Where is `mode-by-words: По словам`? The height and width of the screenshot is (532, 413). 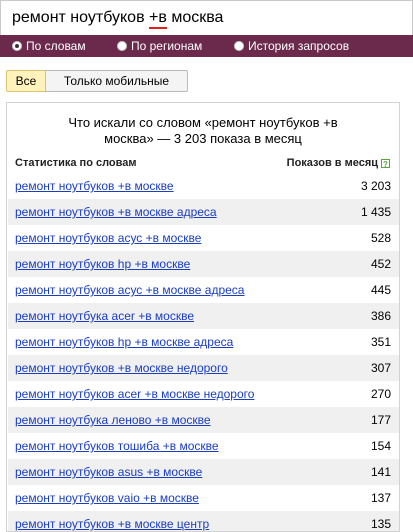 mode-by-words: По словам is located at coordinates (49, 46).